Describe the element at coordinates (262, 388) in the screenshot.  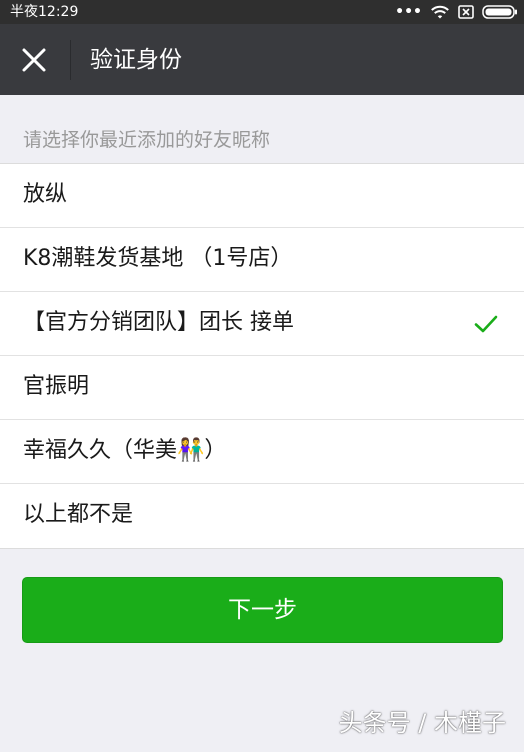
I see `option-item-3: 官振明` at that location.